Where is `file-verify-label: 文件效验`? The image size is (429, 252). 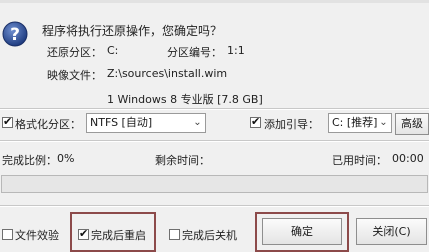
file-verify-label: 文件效验 is located at coordinates (37, 235).